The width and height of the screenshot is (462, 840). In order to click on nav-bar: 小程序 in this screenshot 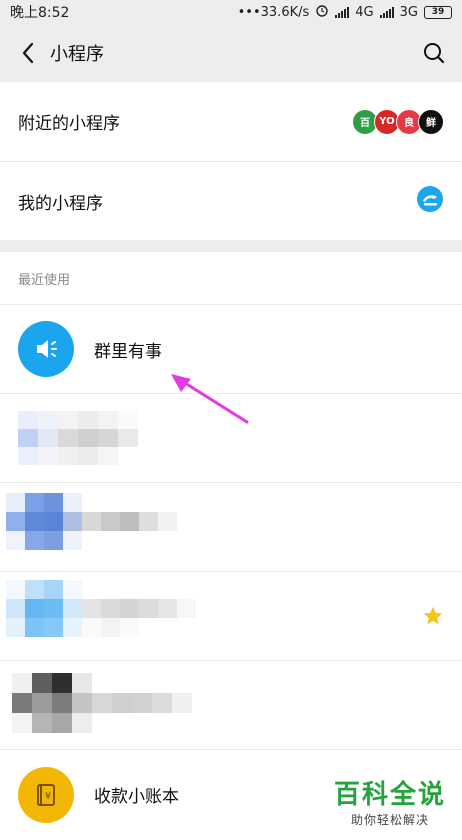, I will do `click(231, 53)`.